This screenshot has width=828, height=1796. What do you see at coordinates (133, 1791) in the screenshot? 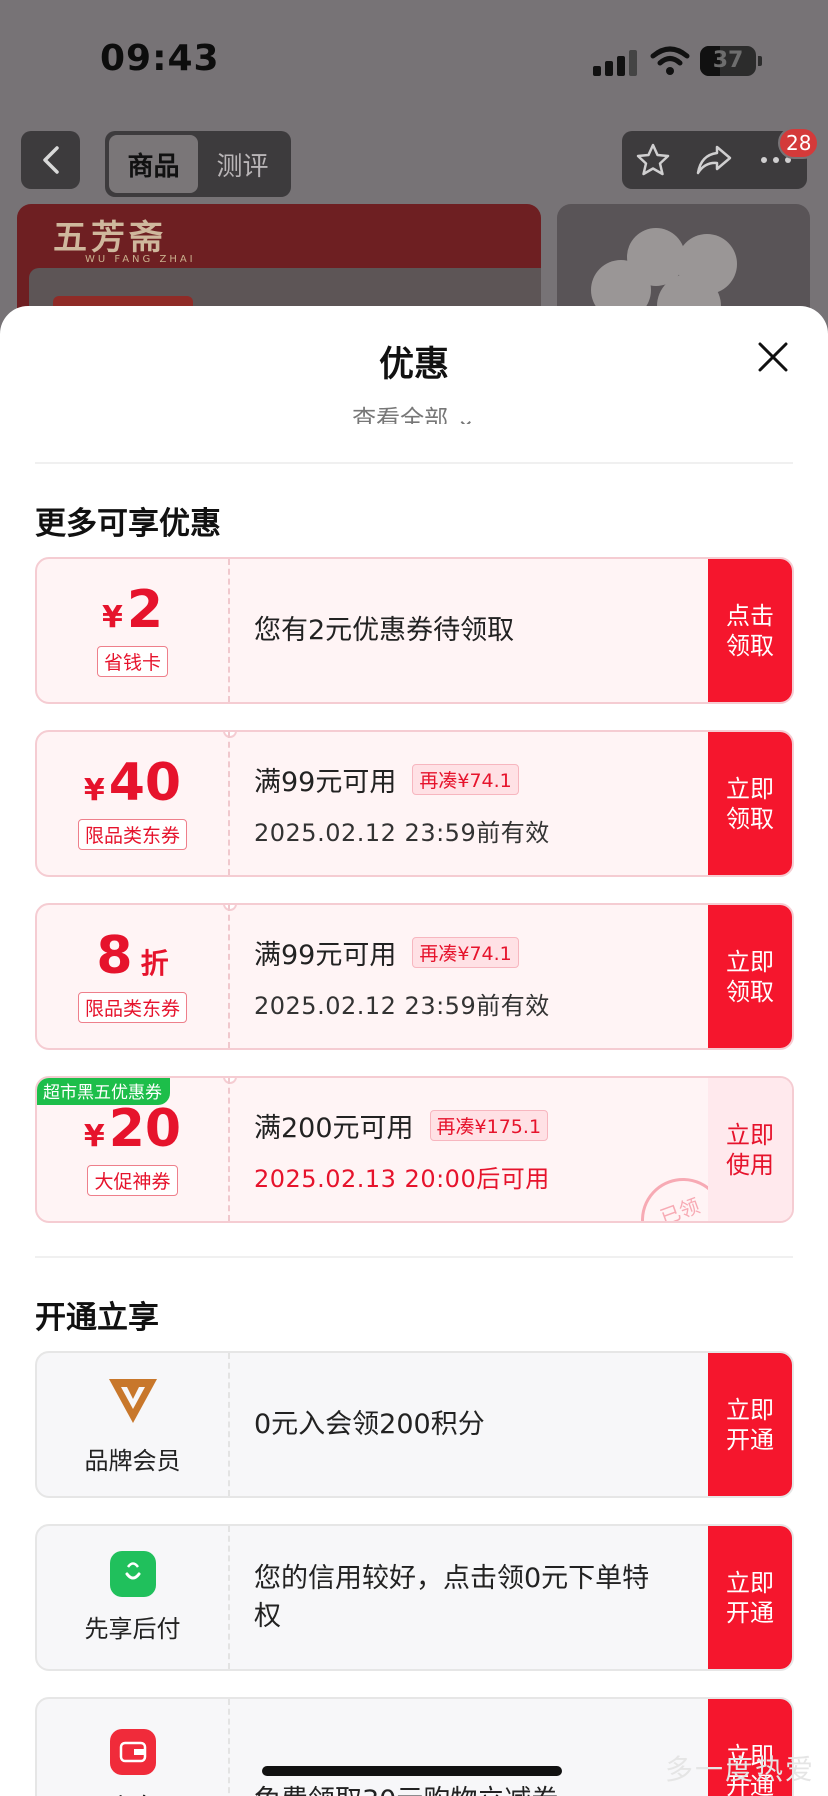
I see `service-label: 小白` at bounding box center [133, 1791].